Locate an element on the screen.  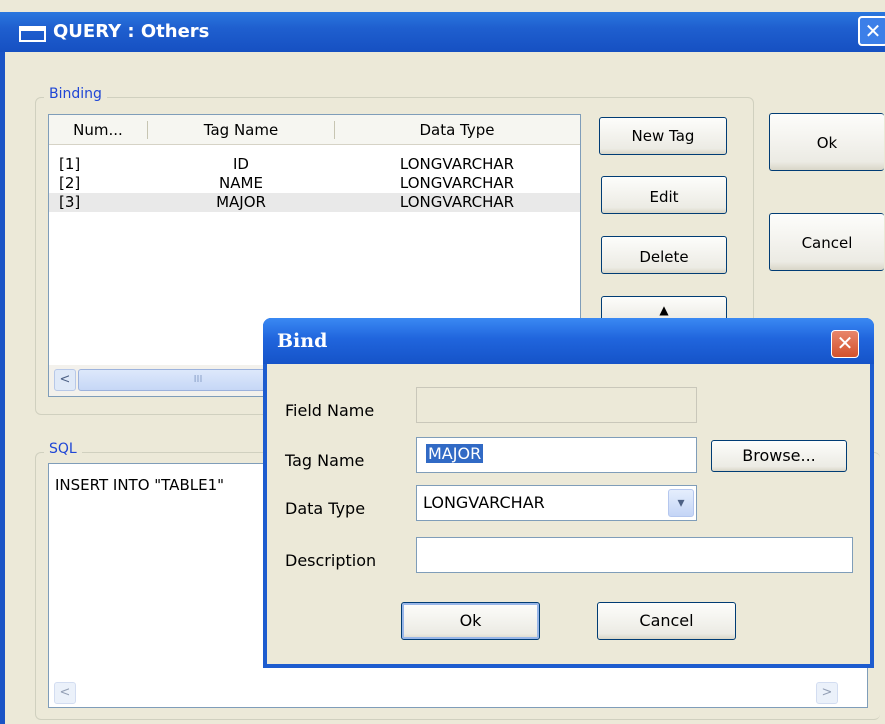
tag-name-label: Tag Name is located at coordinates (325, 460).